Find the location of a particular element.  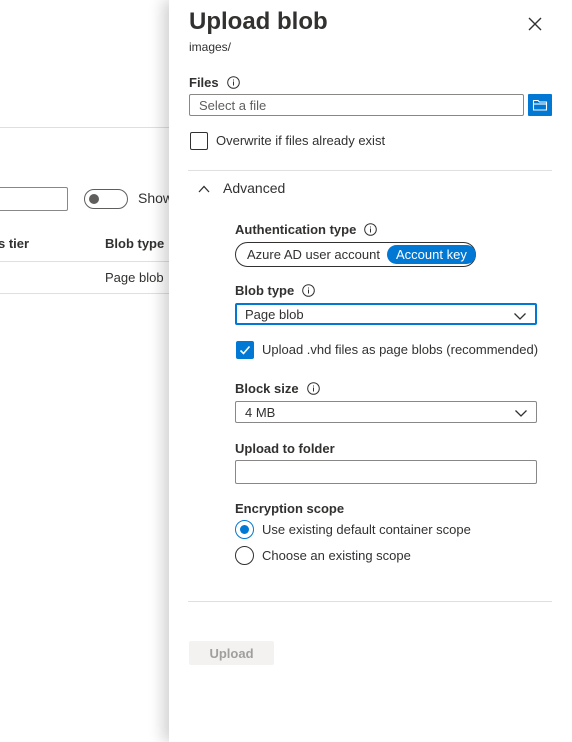

show-toggle-label: Show is located at coordinates (154, 198).